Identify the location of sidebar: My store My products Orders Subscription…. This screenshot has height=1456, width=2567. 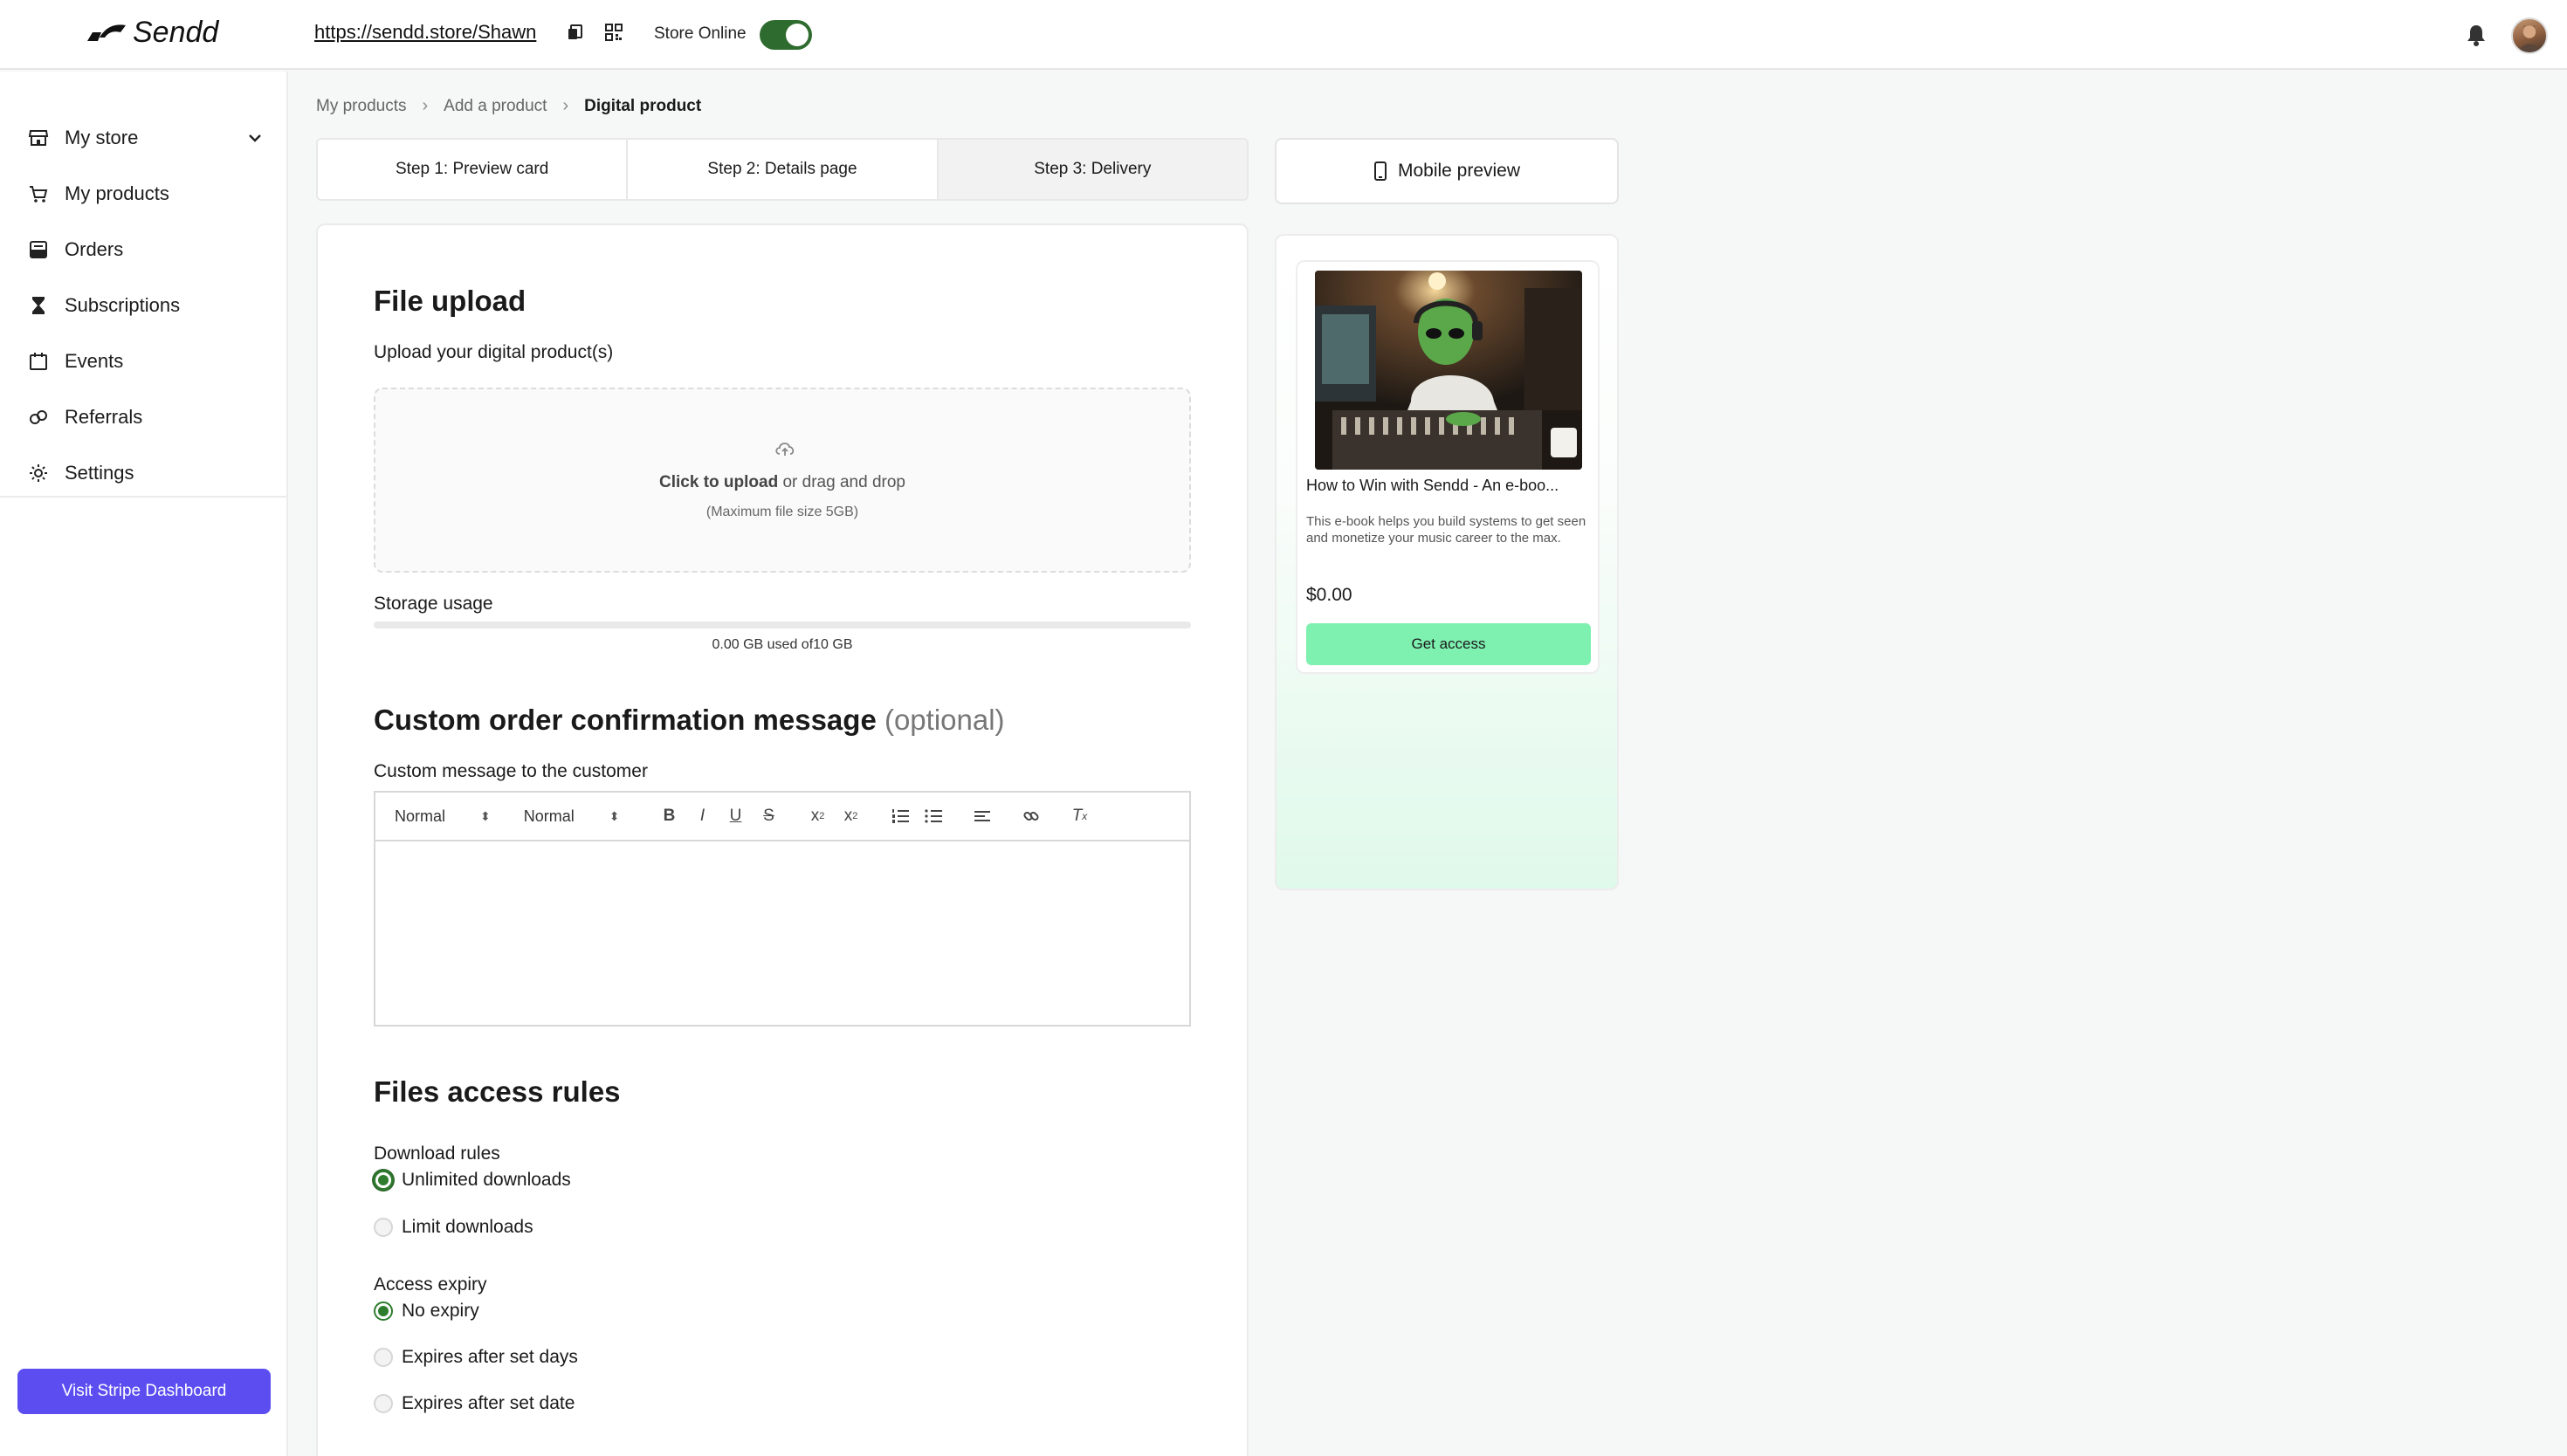
(144, 764).